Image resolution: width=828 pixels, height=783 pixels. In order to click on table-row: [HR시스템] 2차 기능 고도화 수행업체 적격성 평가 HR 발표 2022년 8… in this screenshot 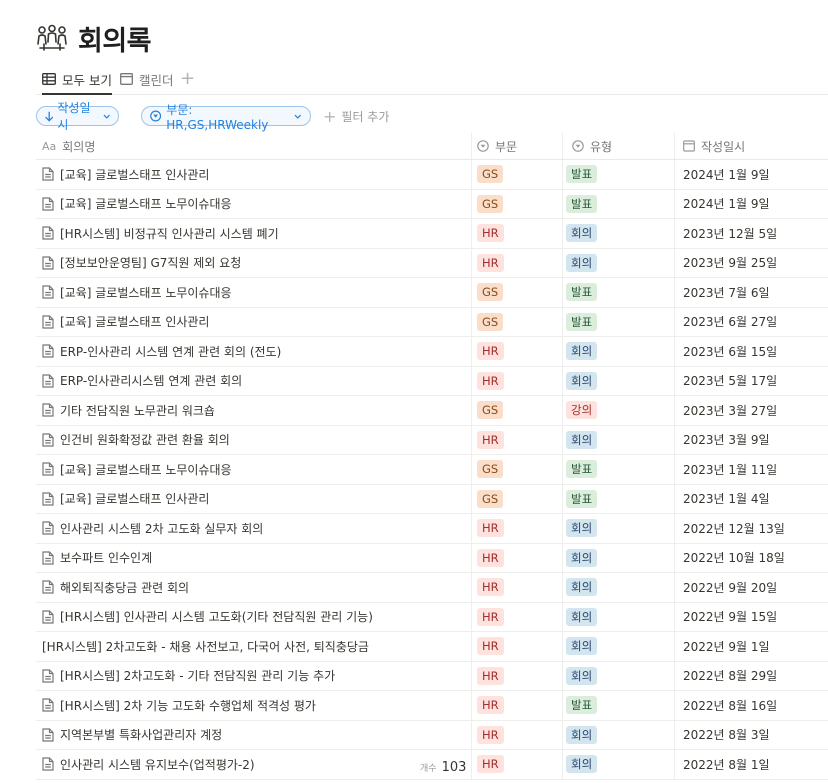, I will do `click(432, 706)`.